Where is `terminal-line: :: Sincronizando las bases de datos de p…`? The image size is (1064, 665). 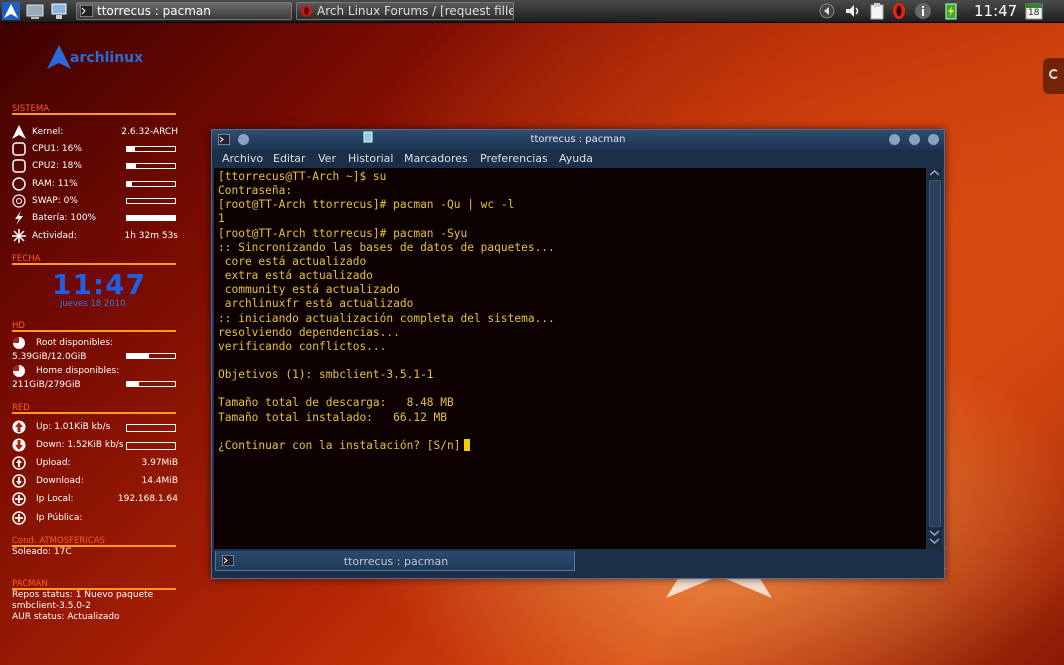 terminal-line: :: Sincronizando las bases de datos de p… is located at coordinates (386, 247).